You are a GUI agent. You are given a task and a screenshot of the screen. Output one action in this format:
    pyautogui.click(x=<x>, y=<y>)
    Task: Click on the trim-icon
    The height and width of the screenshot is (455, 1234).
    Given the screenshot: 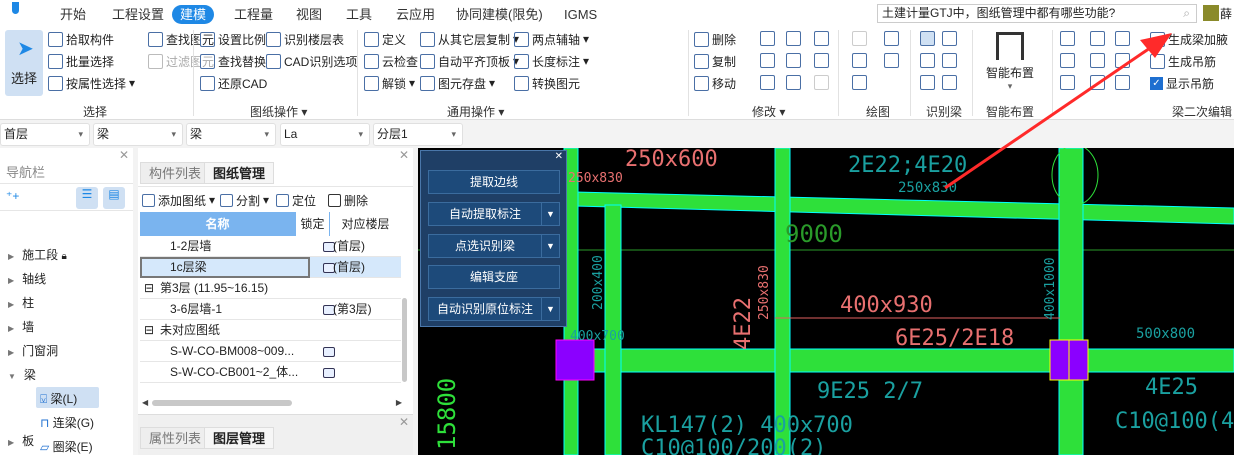 What is the action you would take?
    pyautogui.click(x=793, y=38)
    